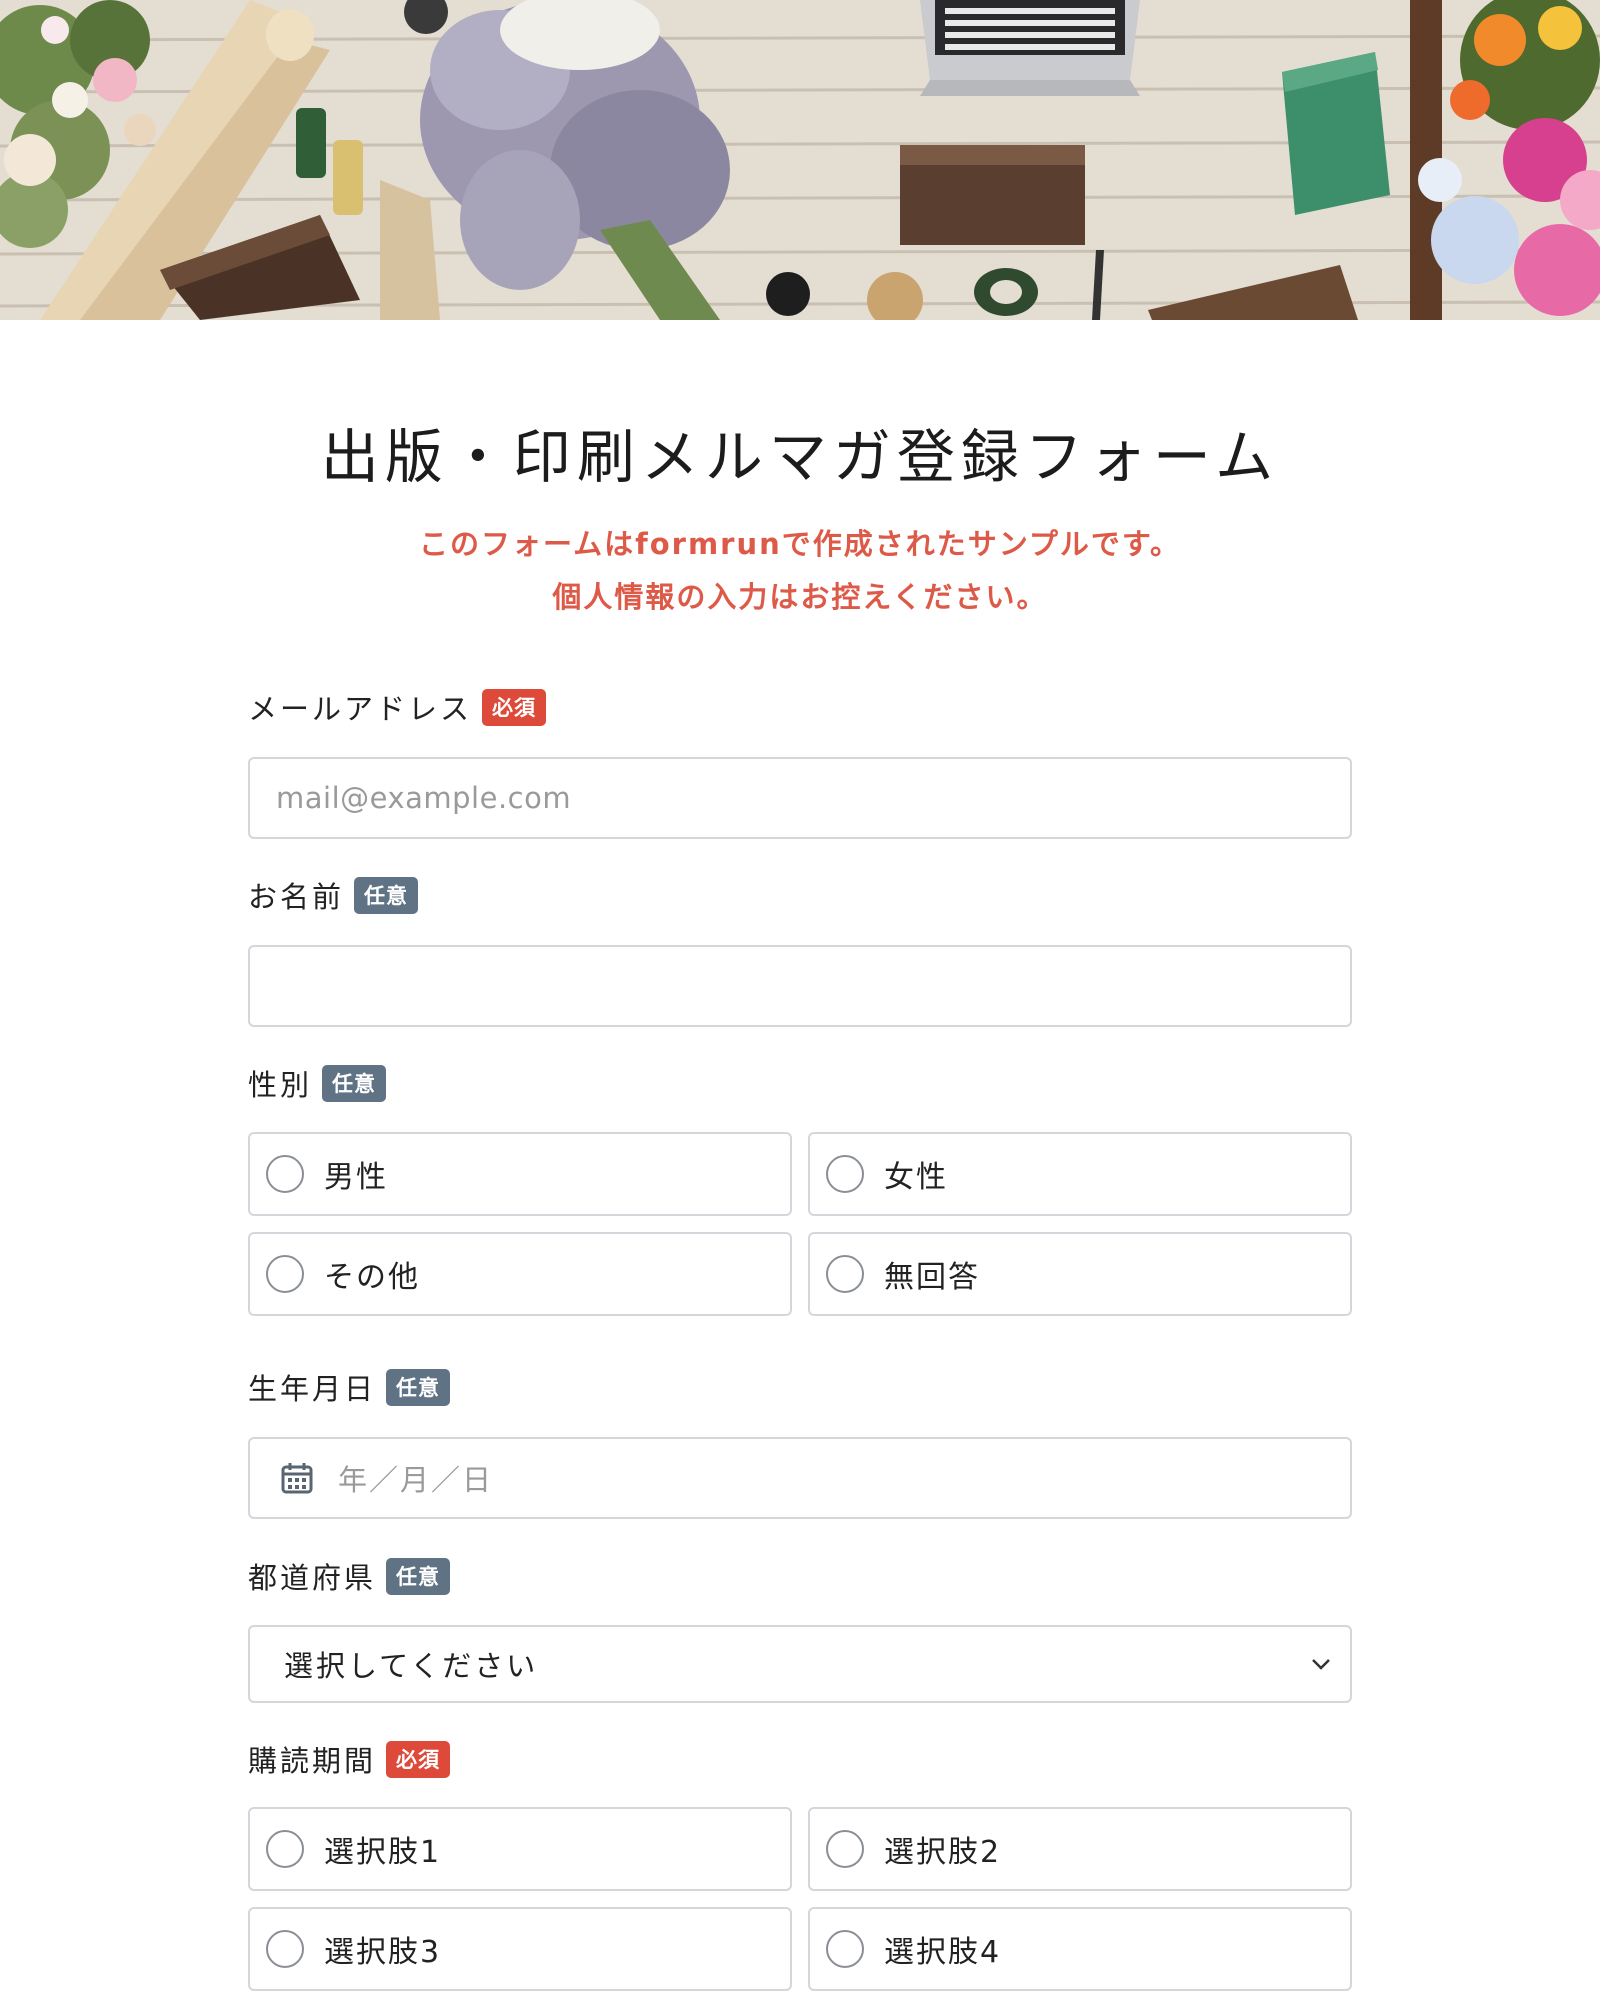 The image size is (1600, 2000). What do you see at coordinates (800, 457) in the screenshot?
I see `form-title: 出版・印刷メルマガ登録フォーム` at bounding box center [800, 457].